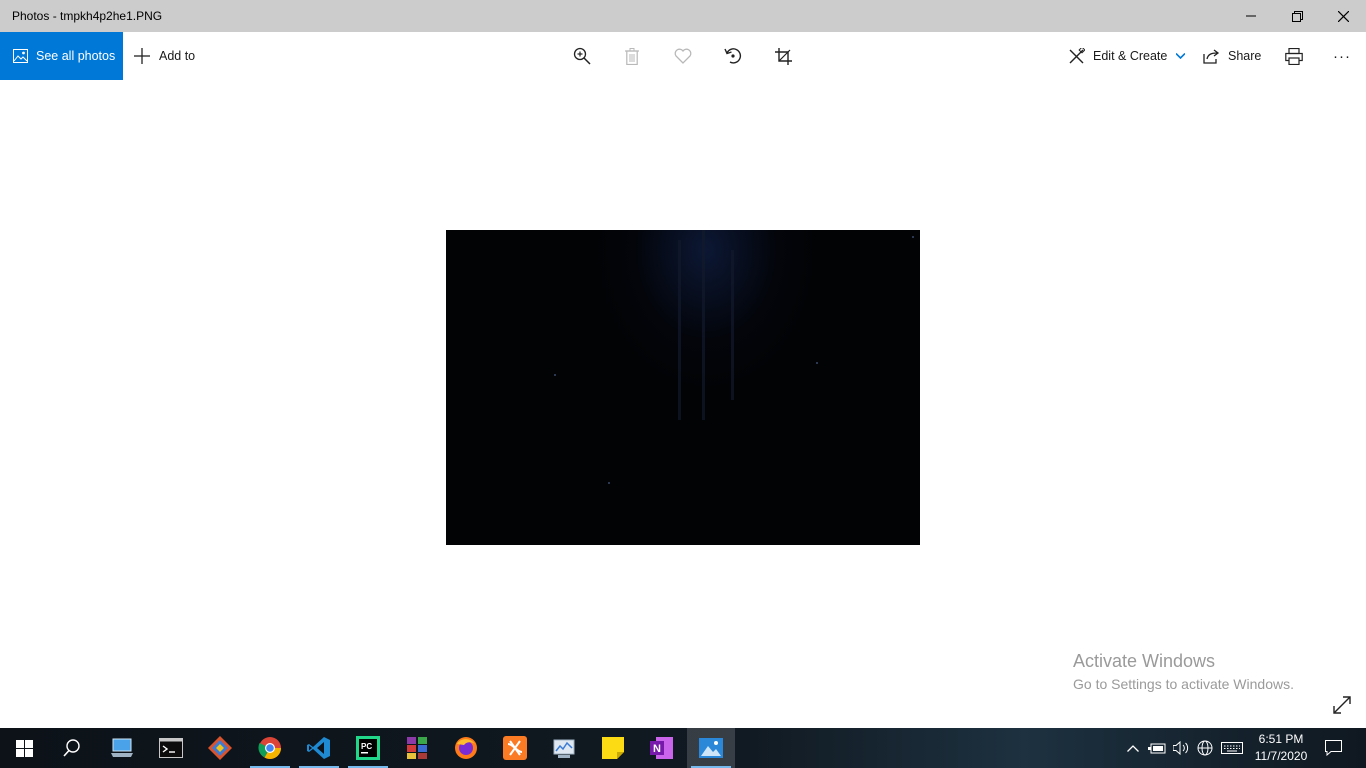 The image size is (1366, 768). I want to click on firefox-icon, so click(466, 748).